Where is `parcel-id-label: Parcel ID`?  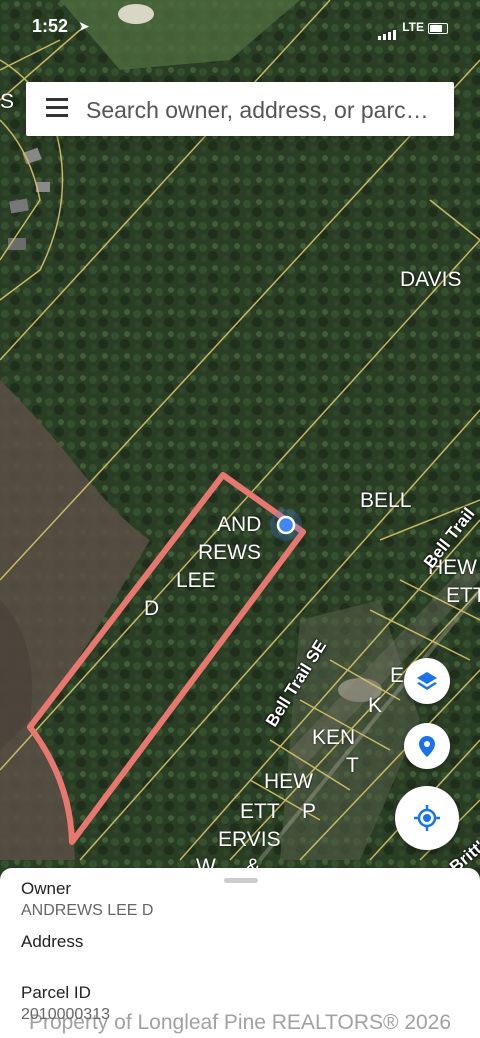
parcel-id-label: Parcel ID is located at coordinates (56, 992).